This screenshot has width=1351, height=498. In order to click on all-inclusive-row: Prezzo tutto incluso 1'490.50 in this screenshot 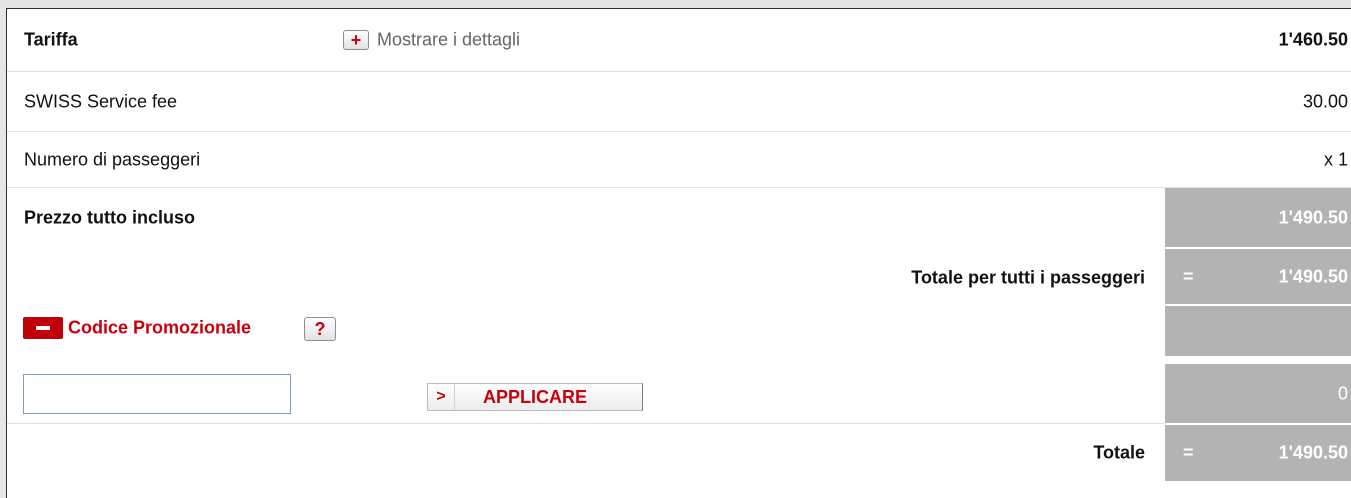, I will do `click(679, 218)`.